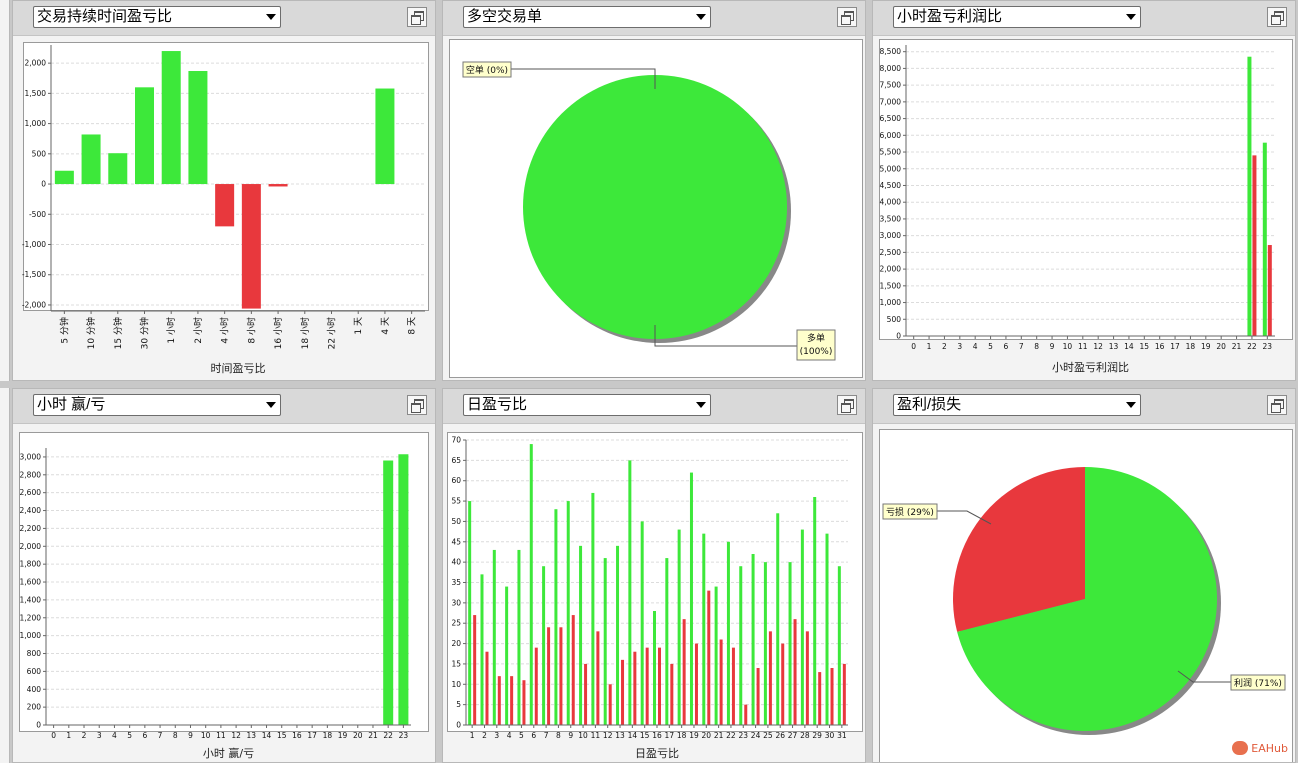  Describe the element at coordinates (521, 735) in the screenshot. I see `x-tick-label: 5` at that location.